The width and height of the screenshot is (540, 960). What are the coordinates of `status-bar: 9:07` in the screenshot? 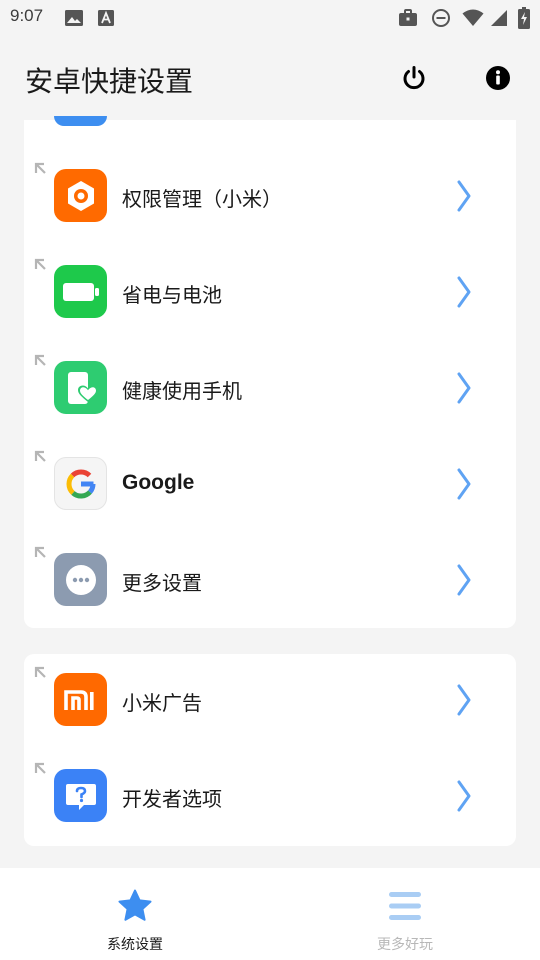 It's located at (270, 18).